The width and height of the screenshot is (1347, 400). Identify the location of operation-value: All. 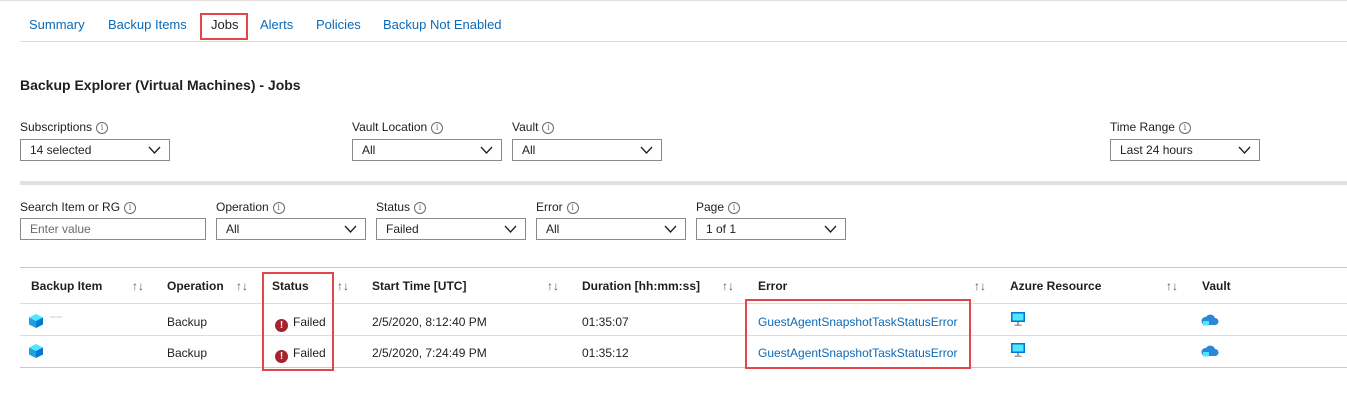
(233, 229).